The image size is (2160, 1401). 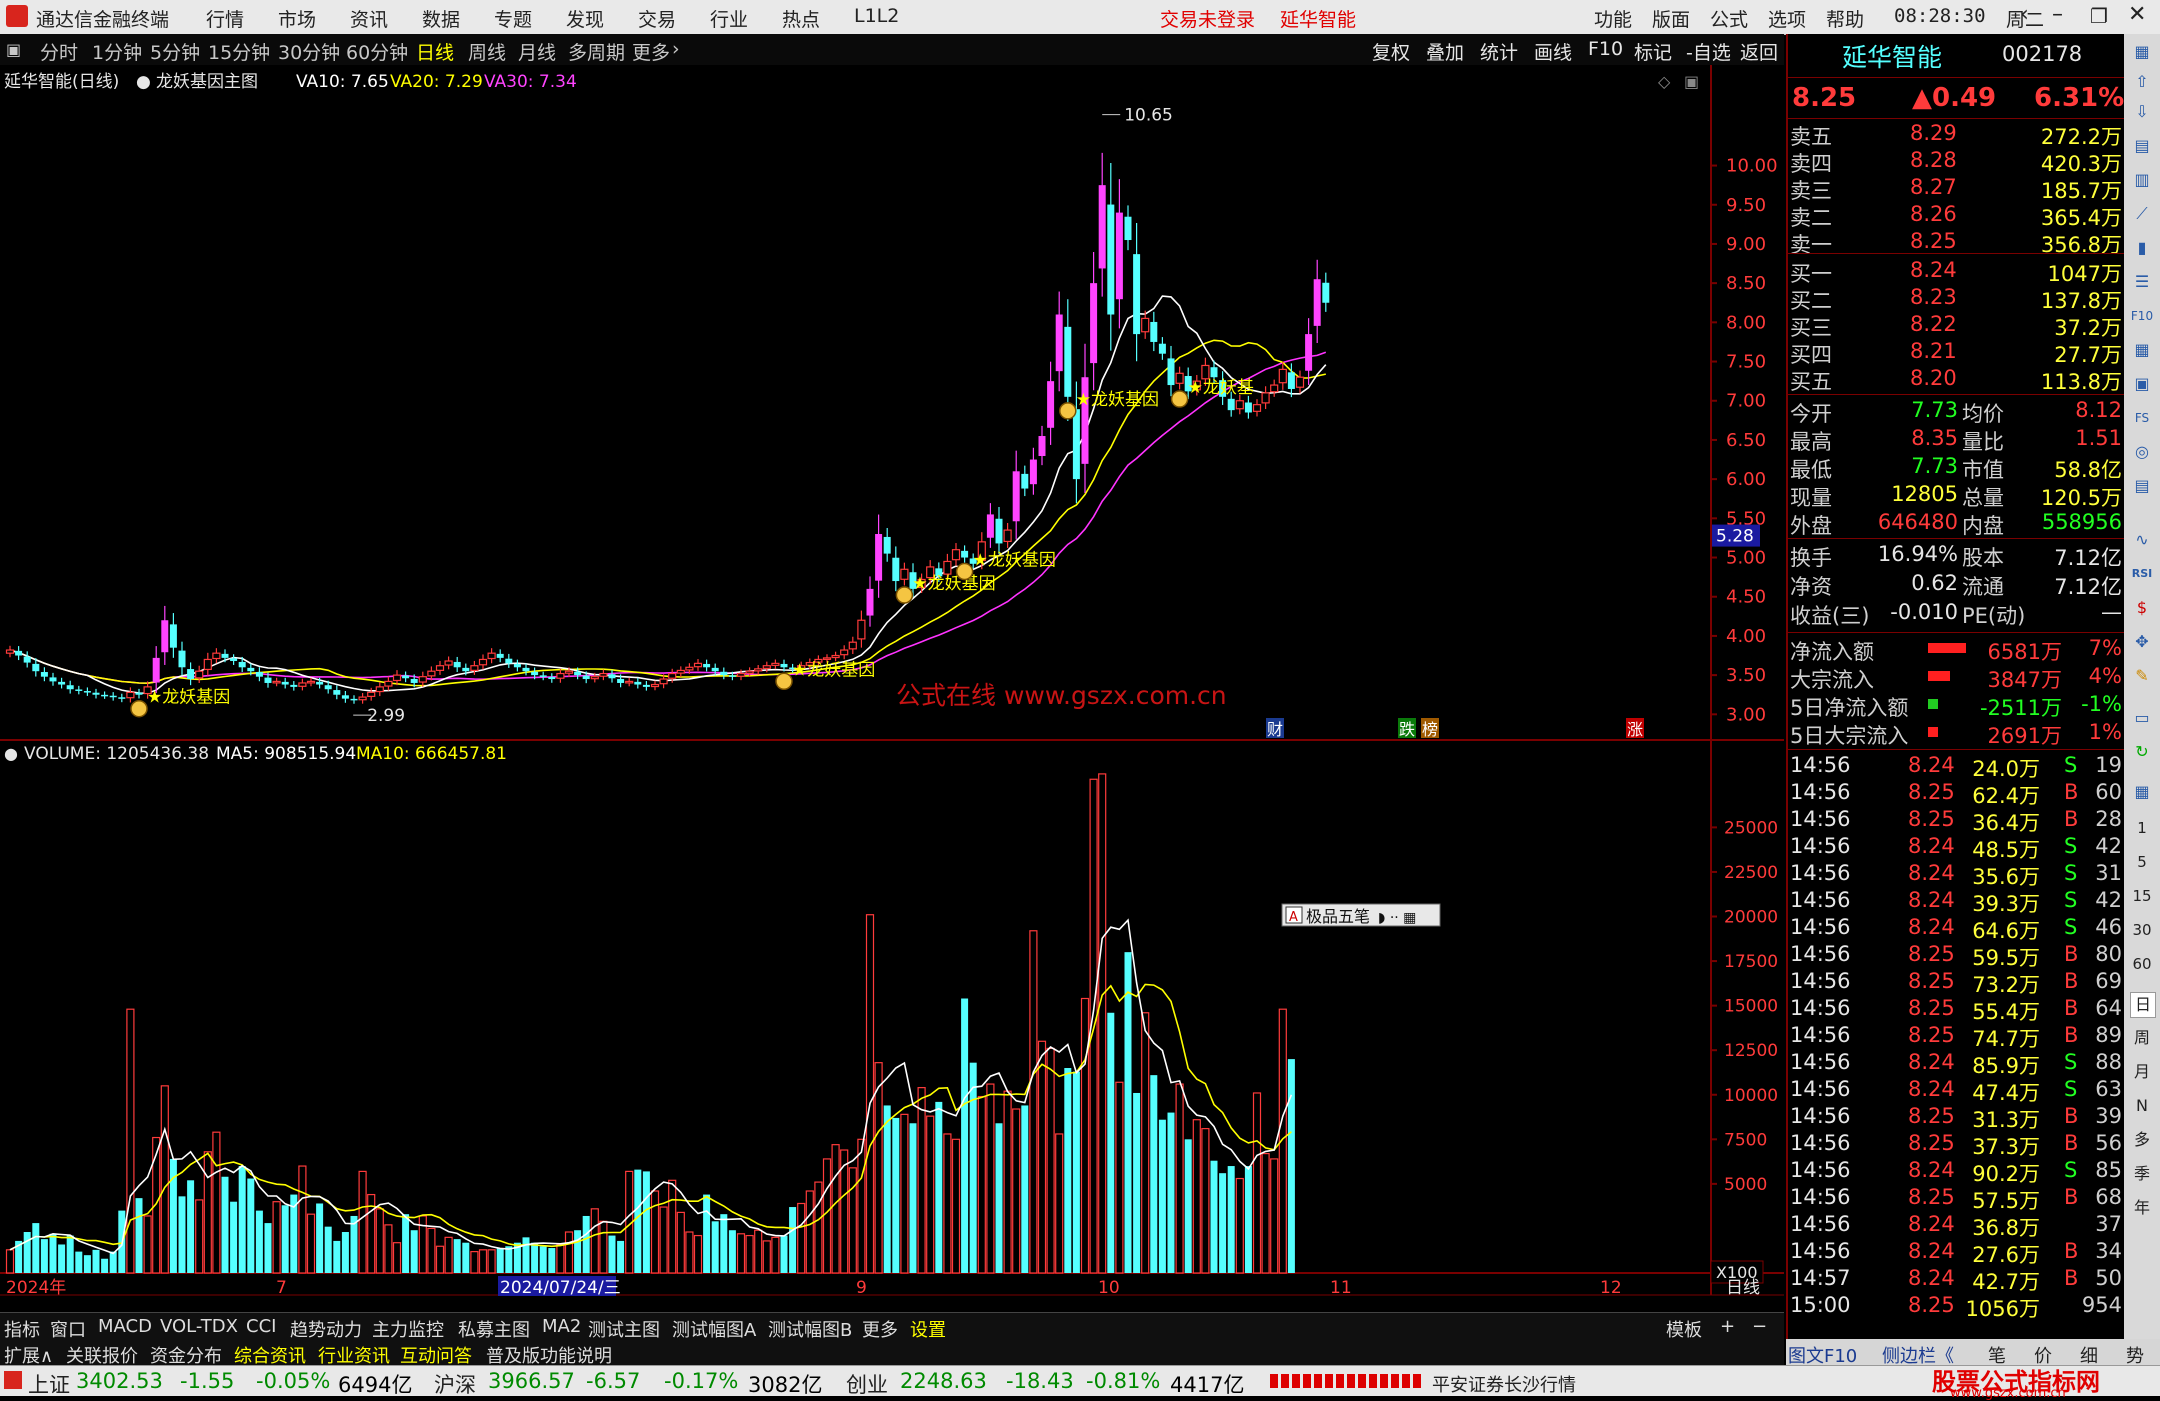 What do you see at coordinates (2142, 1038) in the screenshot?
I see `period-week: 周` at bounding box center [2142, 1038].